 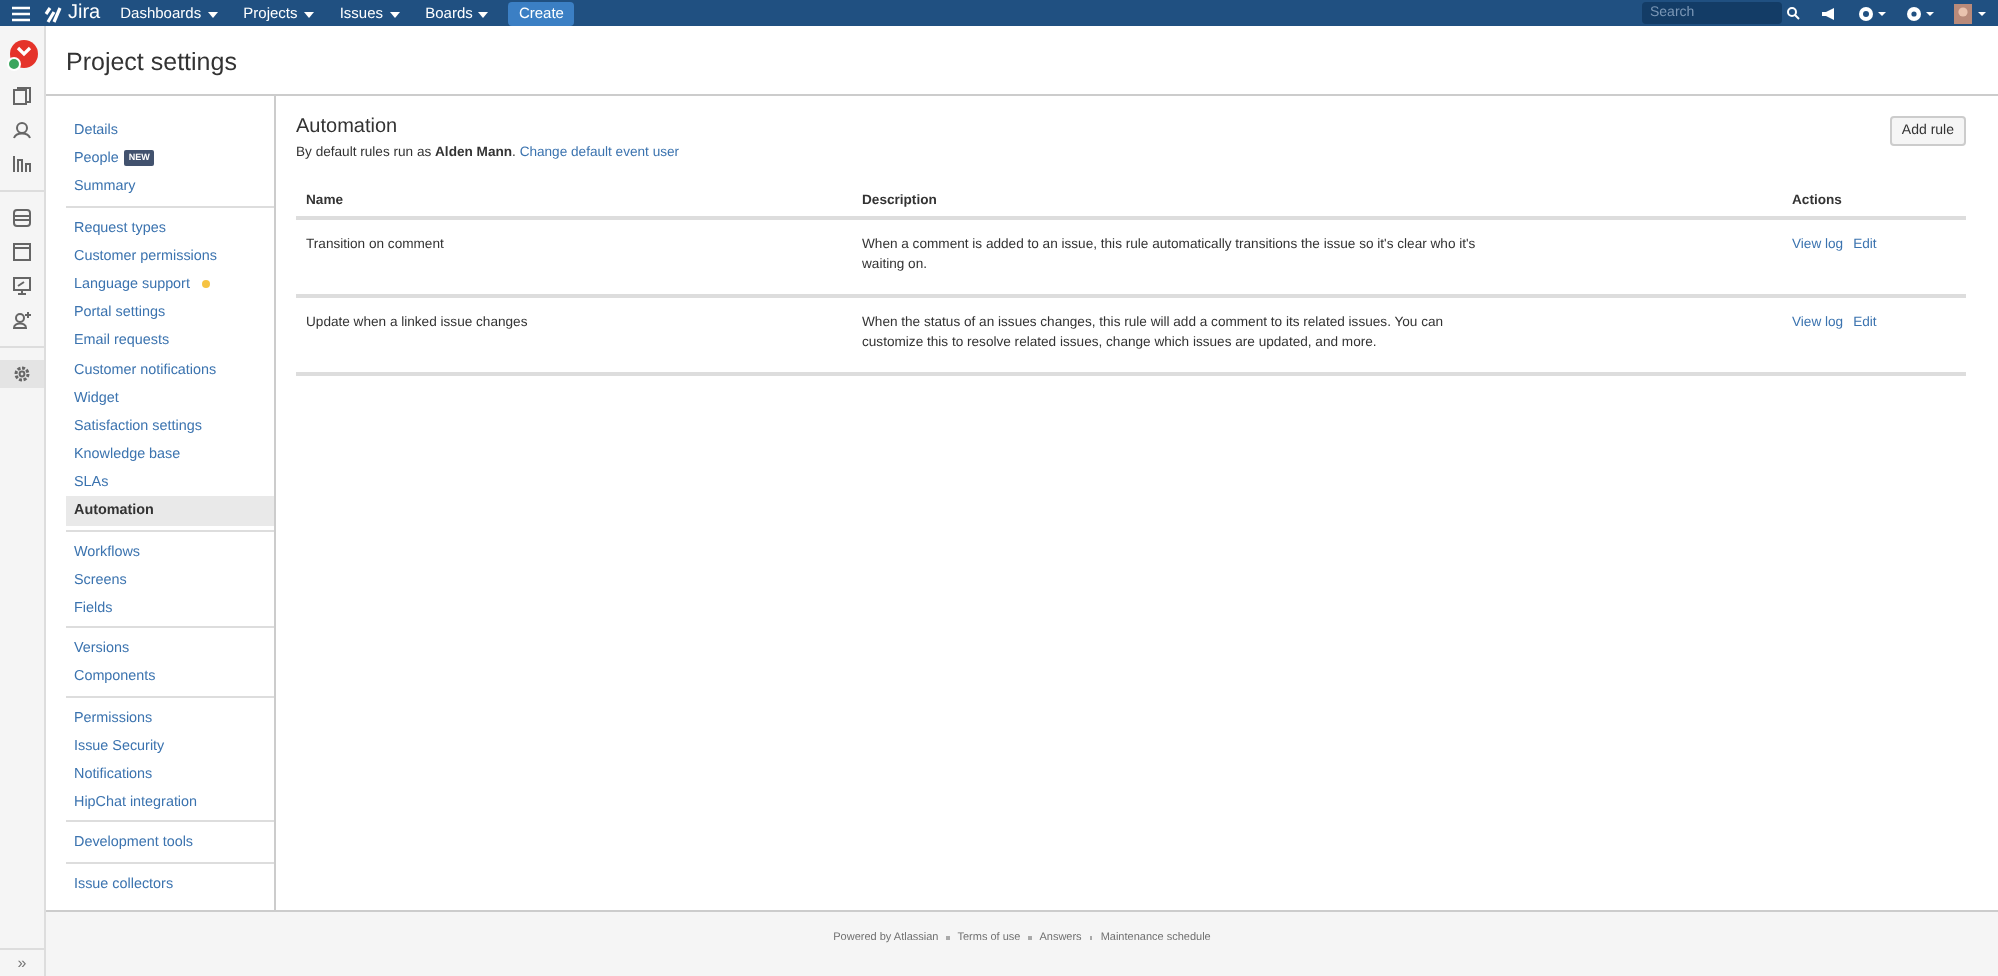 I want to click on help-icon, so click(x=1872, y=13).